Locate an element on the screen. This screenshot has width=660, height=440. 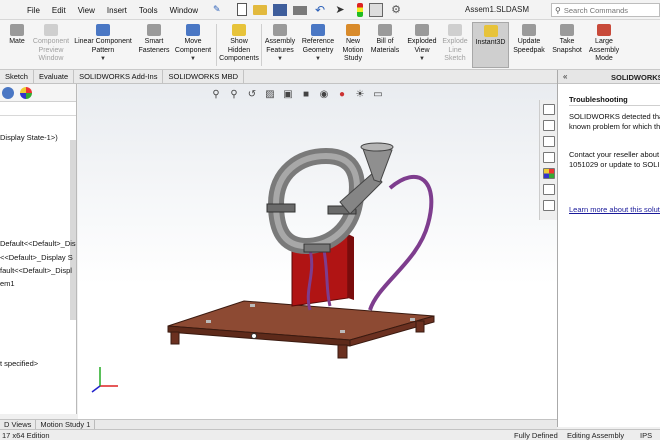
troubleshoot-text: 1051029 or update to SOLID is located at coordinates (614, 164).